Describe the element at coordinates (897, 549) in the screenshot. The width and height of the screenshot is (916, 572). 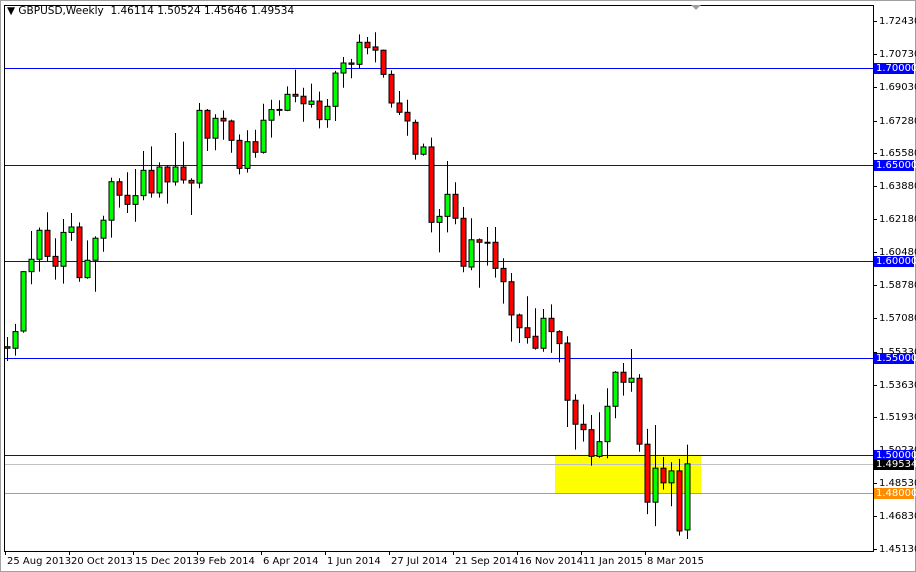
I see `y-tick-label: 1.45130` at that location.